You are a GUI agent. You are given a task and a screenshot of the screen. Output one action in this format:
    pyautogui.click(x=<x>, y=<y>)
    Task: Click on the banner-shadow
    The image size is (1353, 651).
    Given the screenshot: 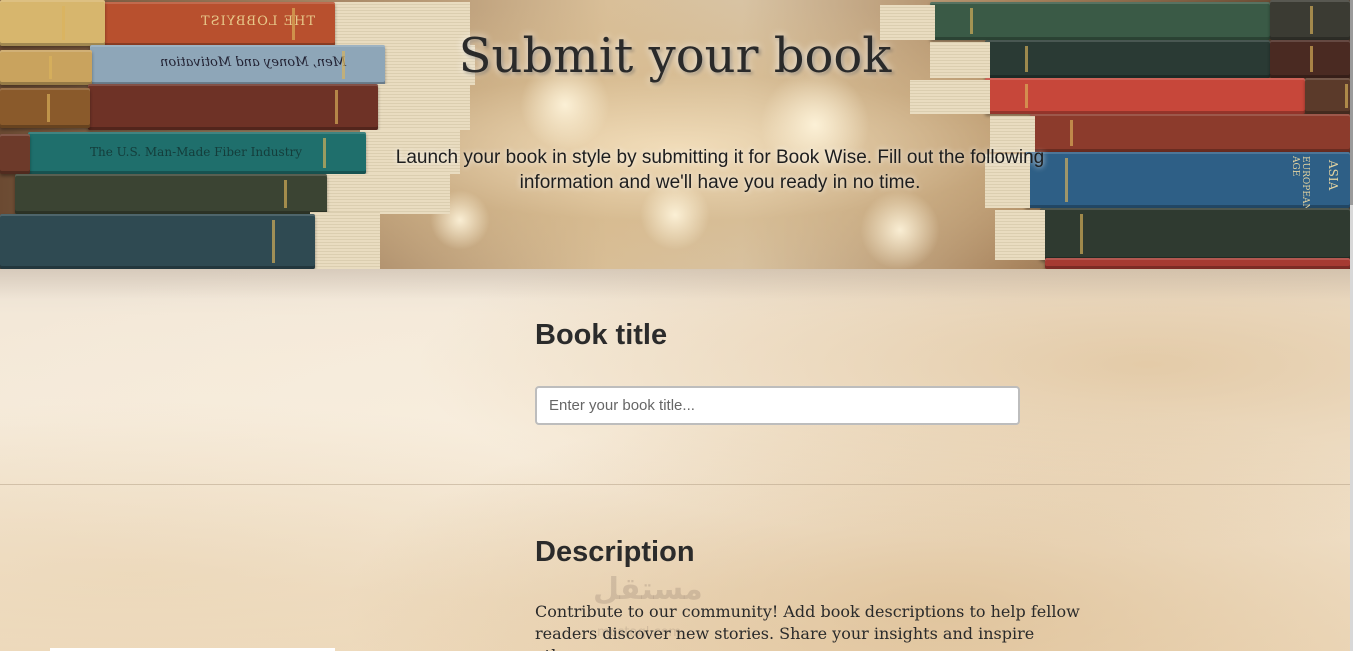 What is the action you would take?
    pyautogui.click(x=675, y=284)
    